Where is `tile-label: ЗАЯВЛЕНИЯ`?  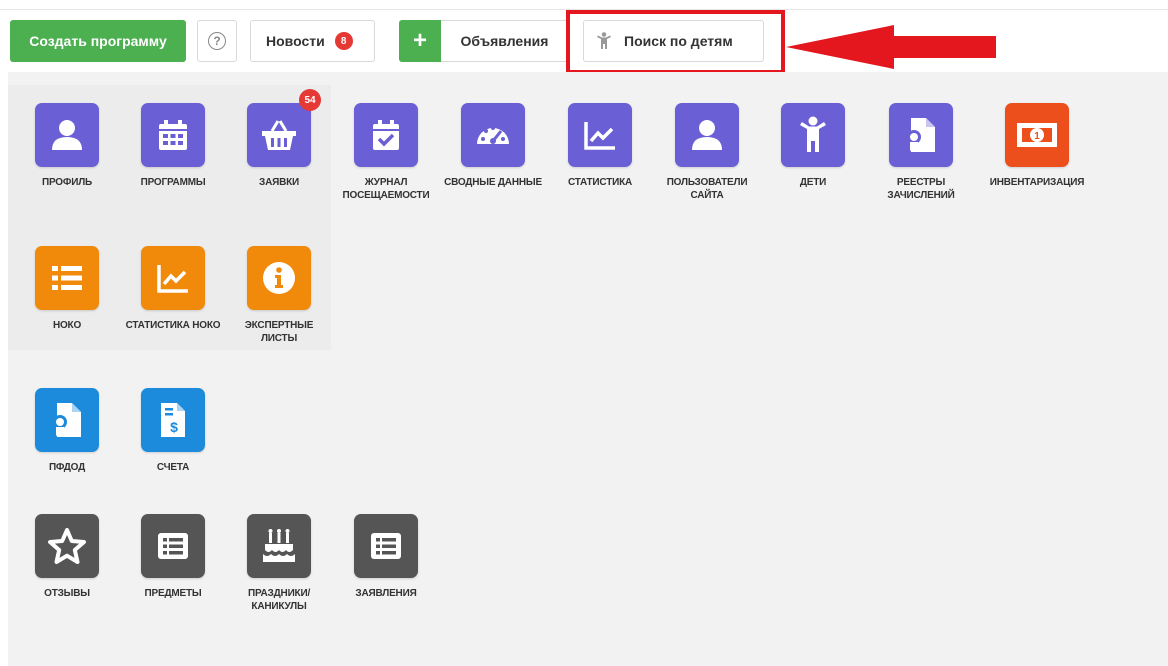 tile-label: ЗАЯВЛЕНИЯ is located at coordinates (386, 593).